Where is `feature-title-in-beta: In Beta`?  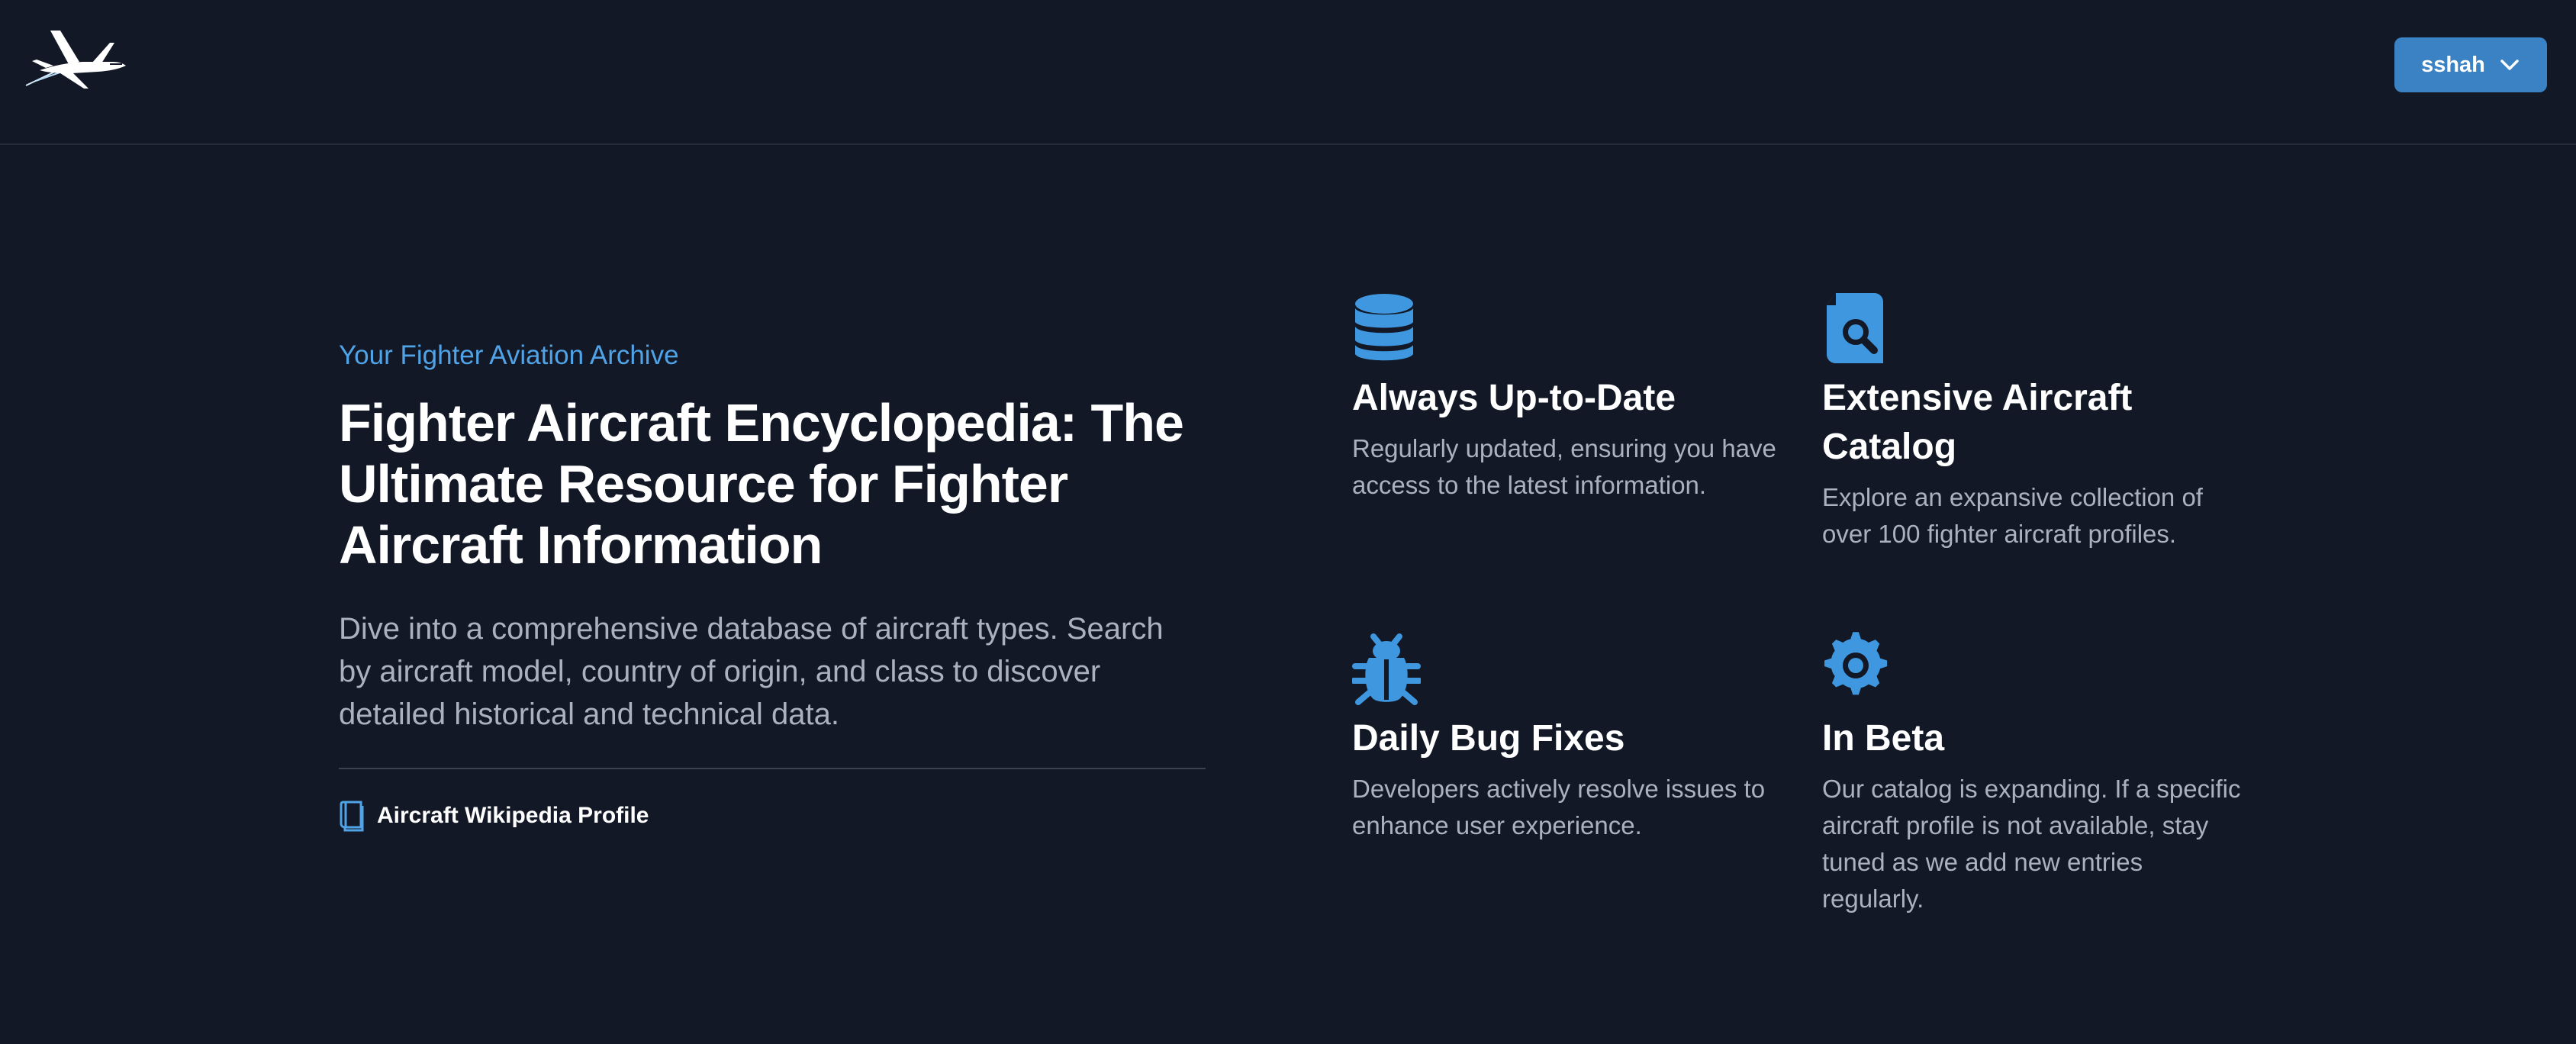
feature-title-in-beta: In Beta is located at coordinates (1883, 738).